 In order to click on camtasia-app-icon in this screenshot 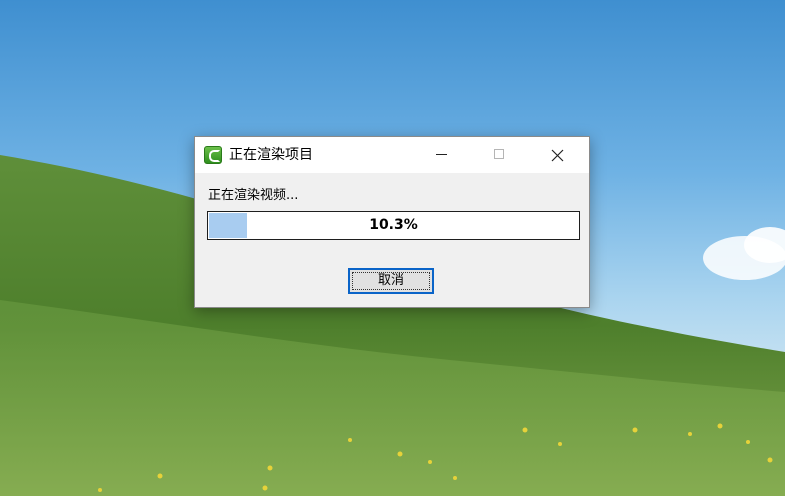, I will do `click(213, 155)`.